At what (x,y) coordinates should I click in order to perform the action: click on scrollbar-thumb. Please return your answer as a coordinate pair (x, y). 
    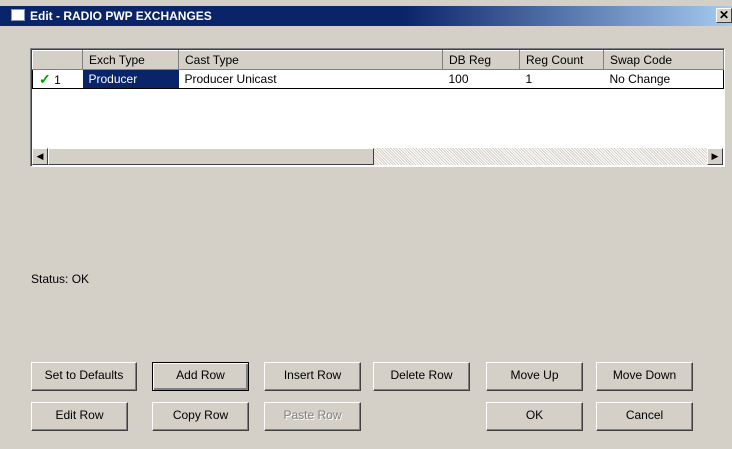
    Looking at the image, I should click on (211, 156).